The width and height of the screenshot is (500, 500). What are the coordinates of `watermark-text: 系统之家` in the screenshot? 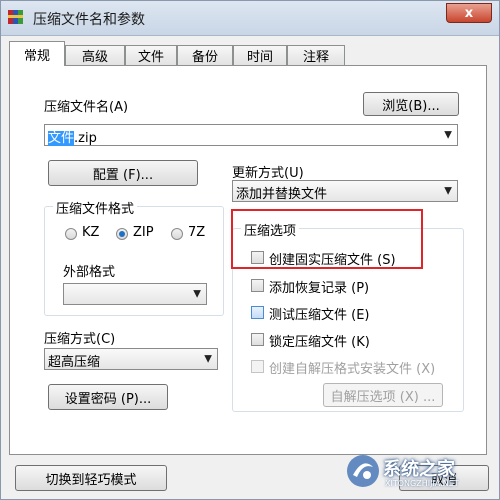 It's located at (419, 469).